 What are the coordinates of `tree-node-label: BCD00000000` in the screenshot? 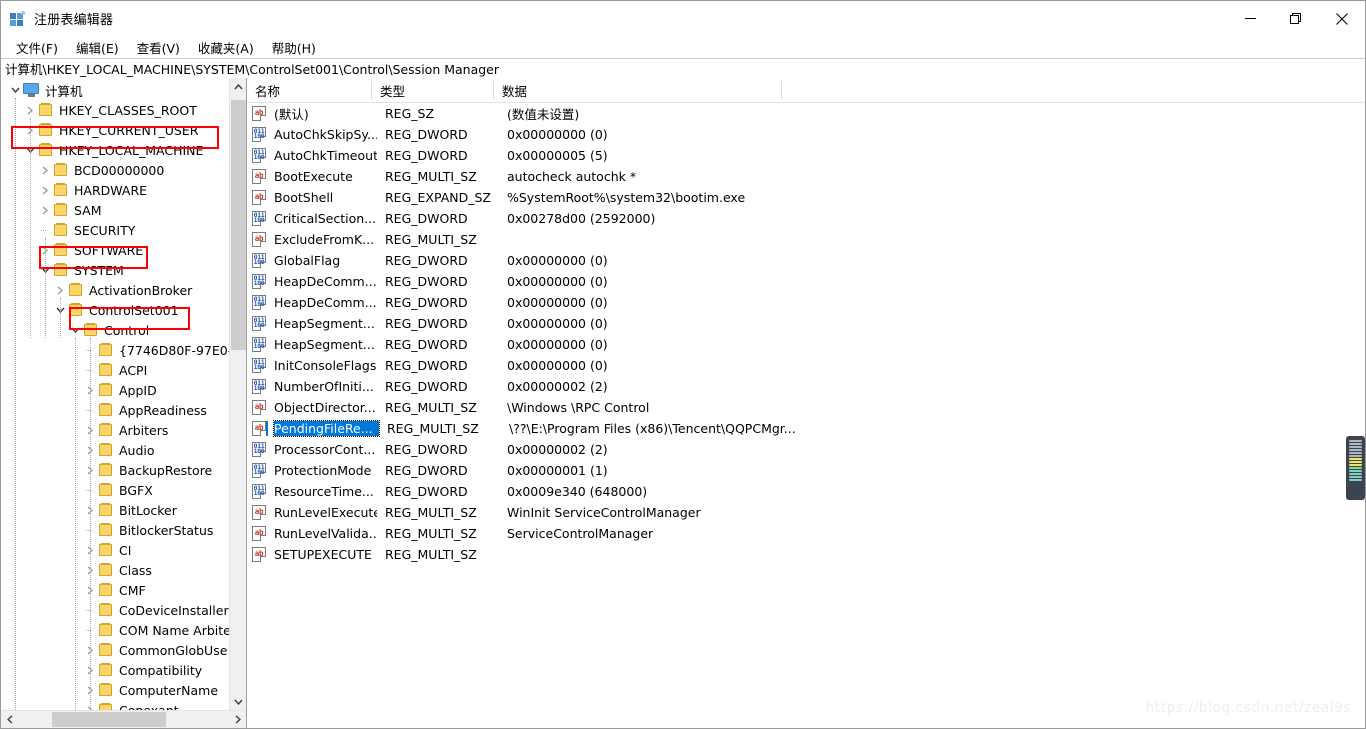 It's located at (119, 170).